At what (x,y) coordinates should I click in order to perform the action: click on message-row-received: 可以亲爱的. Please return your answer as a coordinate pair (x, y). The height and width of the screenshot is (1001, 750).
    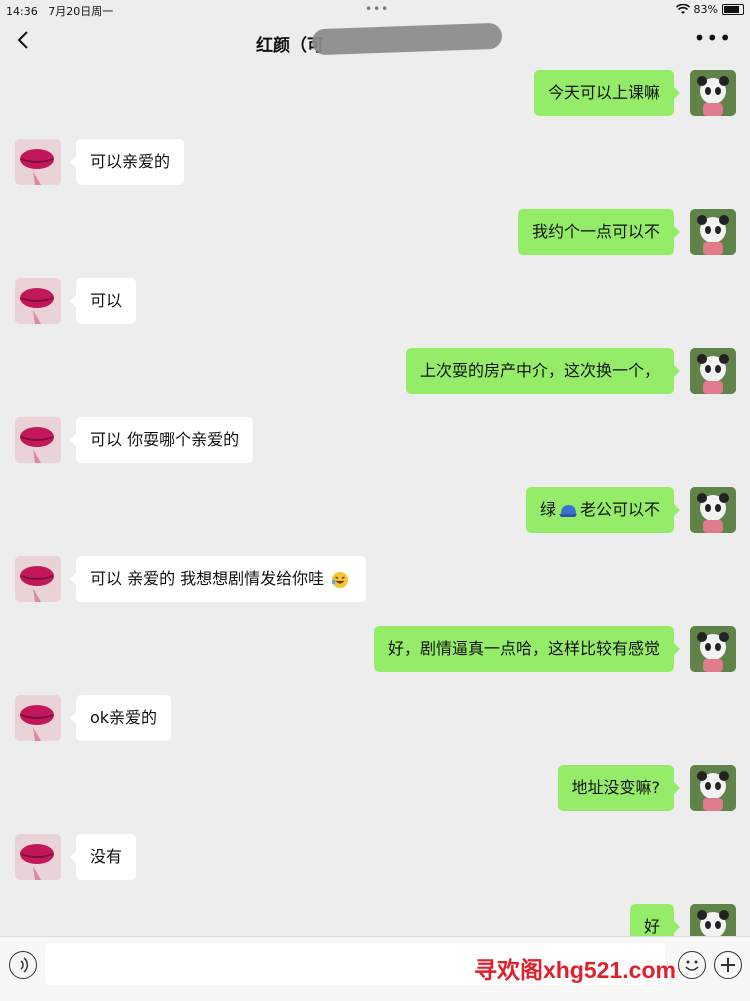
    Looking at the image, I should click on (375, 162).